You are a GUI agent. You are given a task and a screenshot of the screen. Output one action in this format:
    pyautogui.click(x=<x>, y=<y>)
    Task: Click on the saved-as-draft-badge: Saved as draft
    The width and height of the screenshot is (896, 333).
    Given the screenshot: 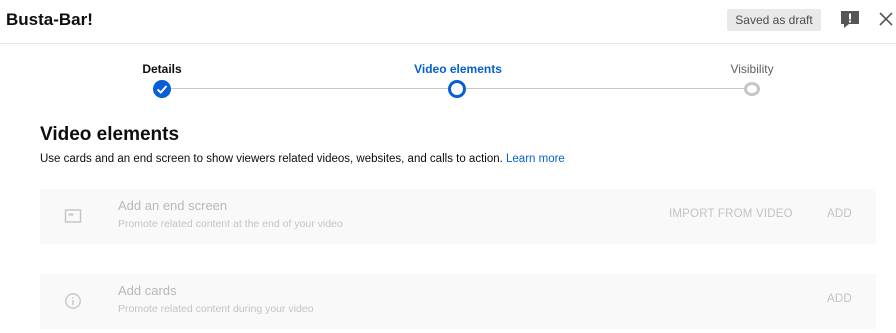 What is the action you would take?
    pyautogui.click(x=774, y=20)
    